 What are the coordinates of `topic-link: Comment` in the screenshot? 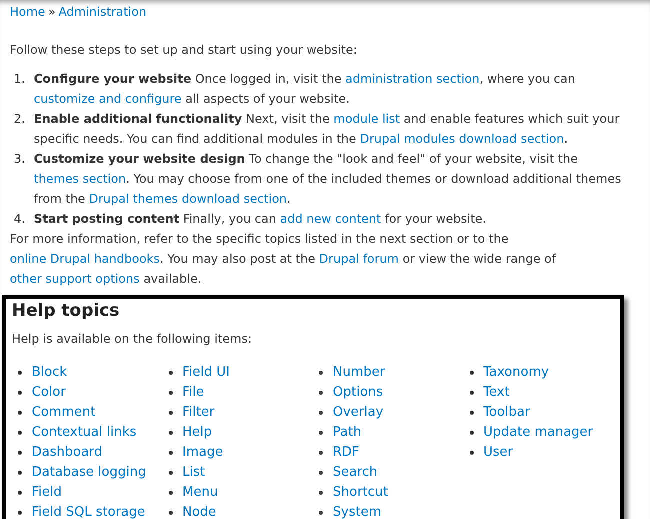 It's located at (64, 413).